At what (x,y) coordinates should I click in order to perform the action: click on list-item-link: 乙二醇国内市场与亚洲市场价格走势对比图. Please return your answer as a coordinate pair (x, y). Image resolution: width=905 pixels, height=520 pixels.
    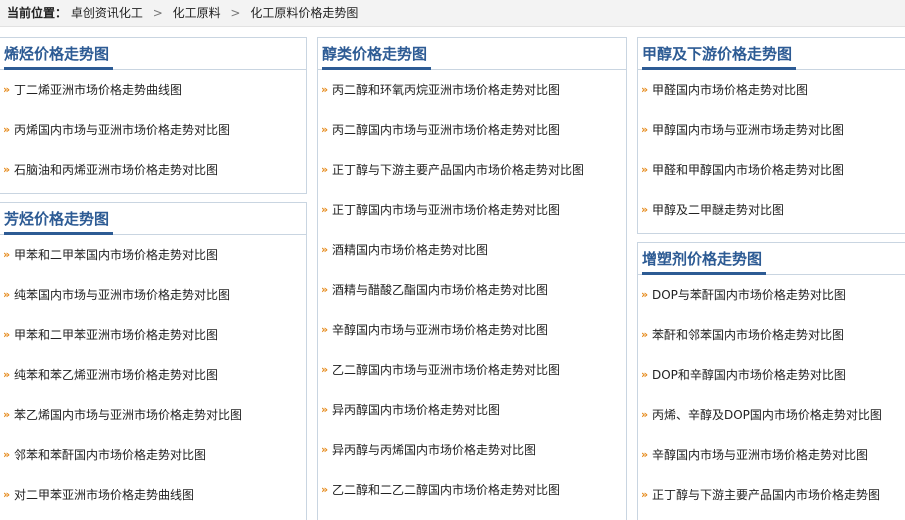
    Looking at the image, I should click on (446, 369).